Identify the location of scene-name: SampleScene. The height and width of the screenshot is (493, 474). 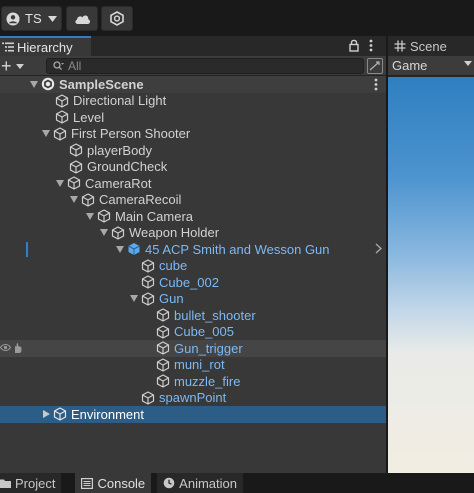
(101, 84).